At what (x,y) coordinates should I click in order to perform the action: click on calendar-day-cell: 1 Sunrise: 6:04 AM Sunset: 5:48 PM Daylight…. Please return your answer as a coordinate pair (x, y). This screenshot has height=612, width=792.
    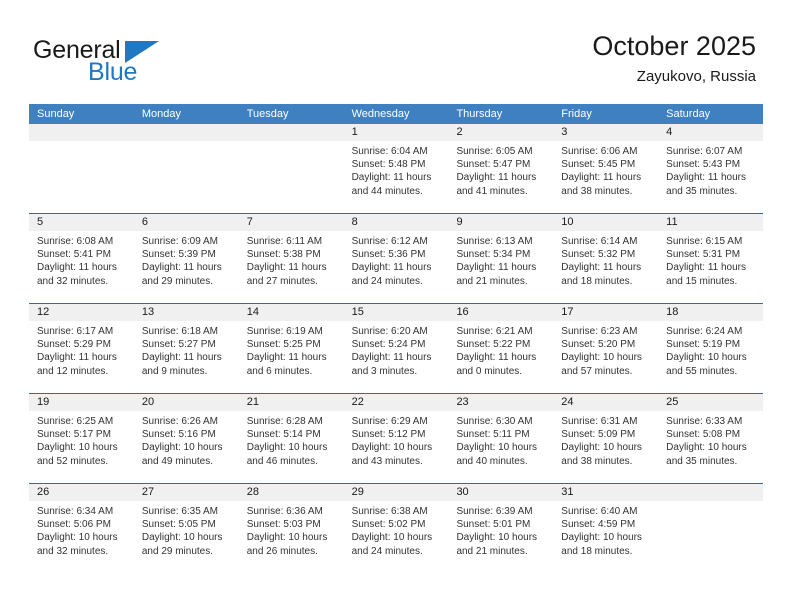
    Looking at the image, I should click on (396, 168).